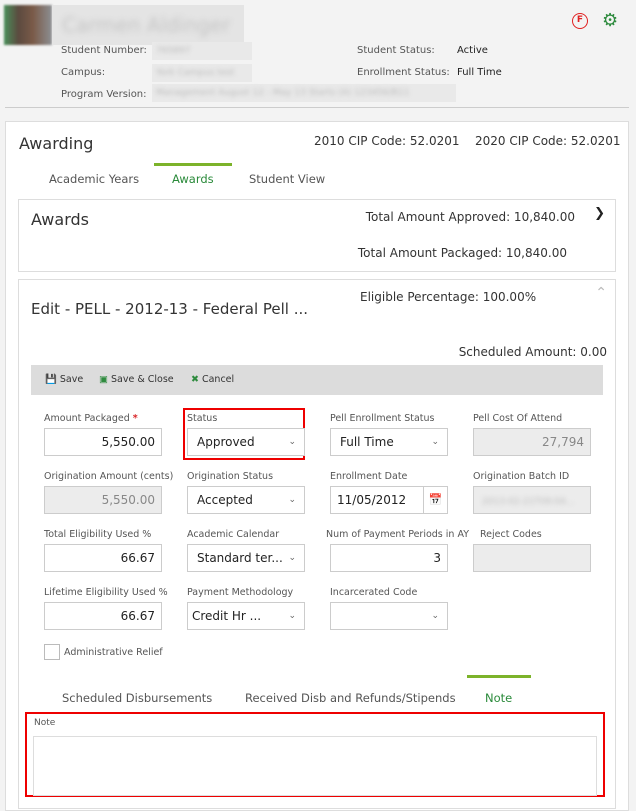  I want to click on amount-packaged-input: 5,550.00, so click(103, 442).